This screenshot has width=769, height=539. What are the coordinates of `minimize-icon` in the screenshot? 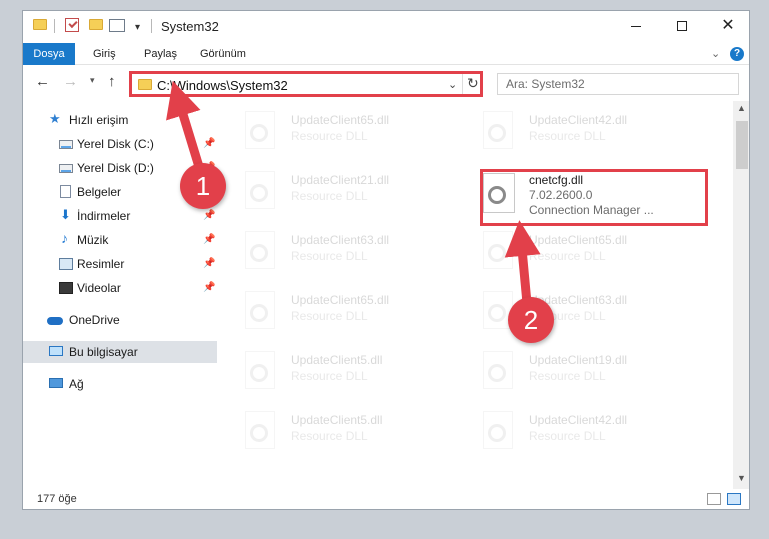 It's located at (636, 26).